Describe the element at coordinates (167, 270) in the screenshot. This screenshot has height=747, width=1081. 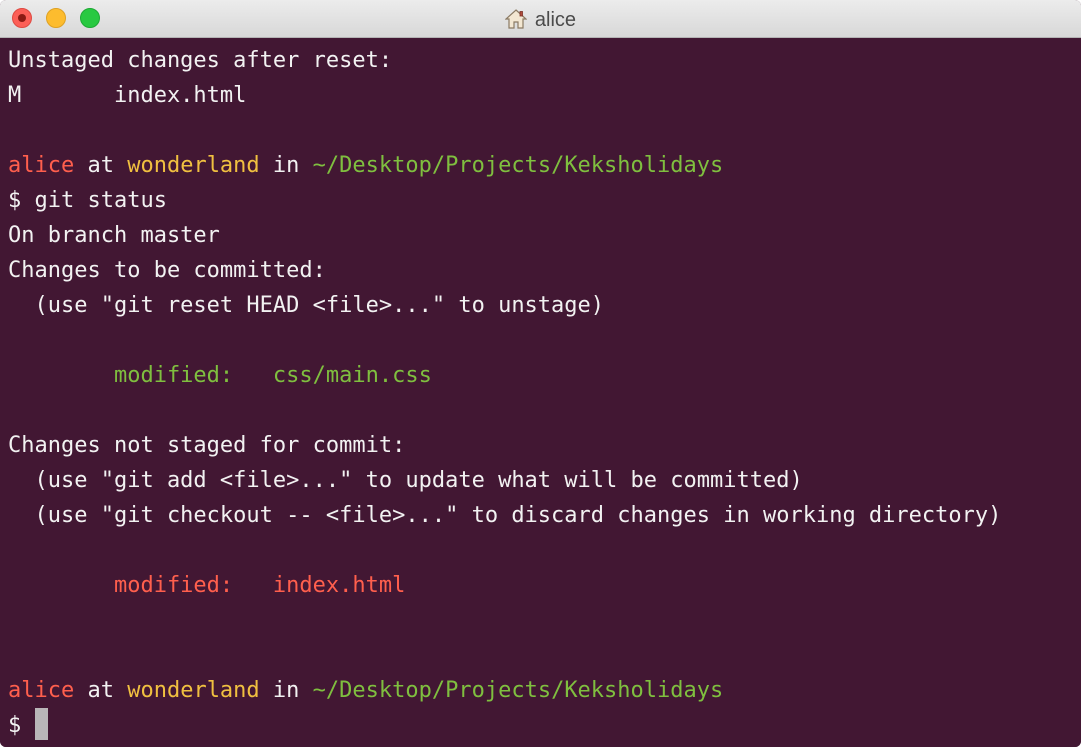
I see `output-line: Changes to be committed:` at that location.